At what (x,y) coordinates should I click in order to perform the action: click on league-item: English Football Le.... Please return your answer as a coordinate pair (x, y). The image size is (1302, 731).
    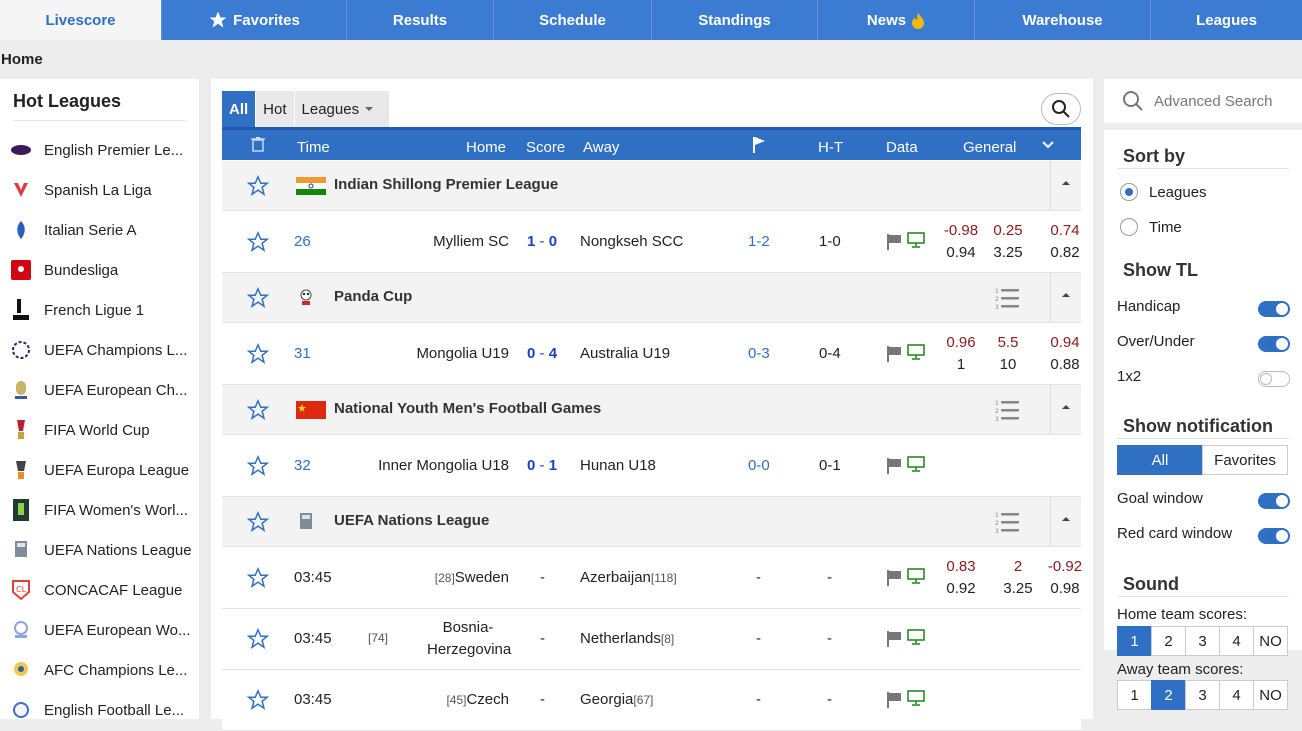
    Looking at the image, I should click on (99, 710).